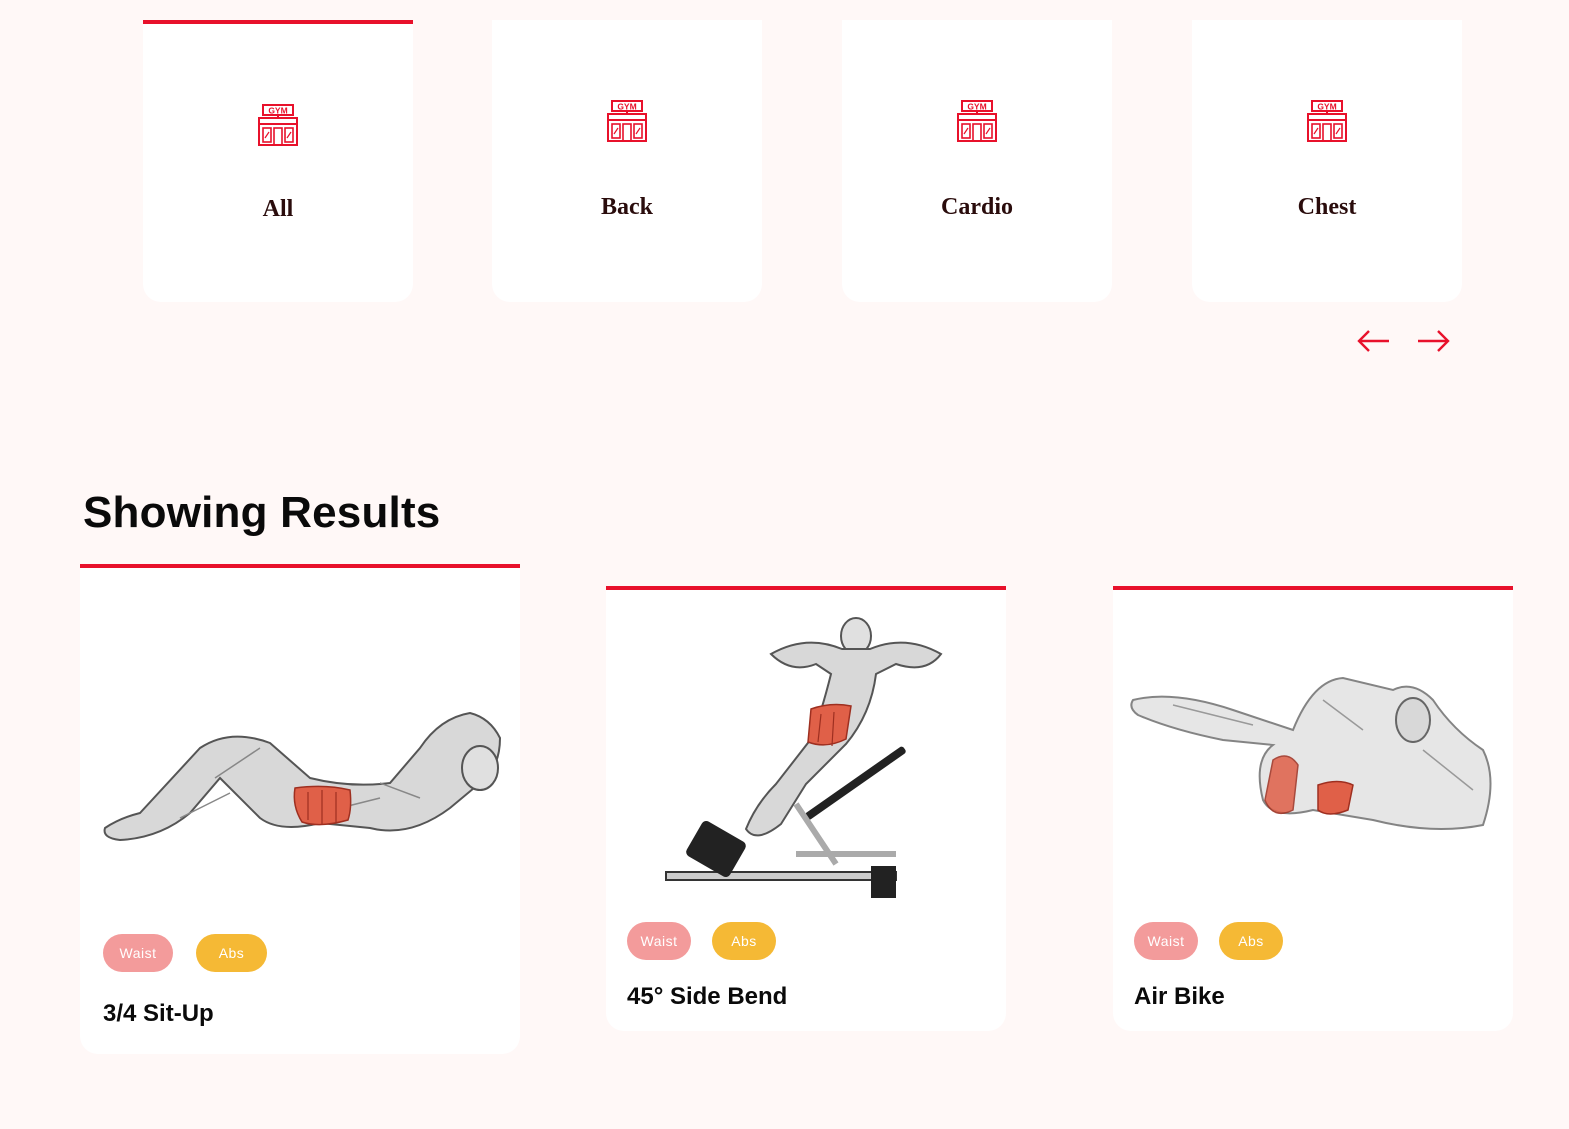  What do you see at coordinates (627, 161) in the screenshot?
I see `category-card-back: Back` at bounding box center [627, 161].